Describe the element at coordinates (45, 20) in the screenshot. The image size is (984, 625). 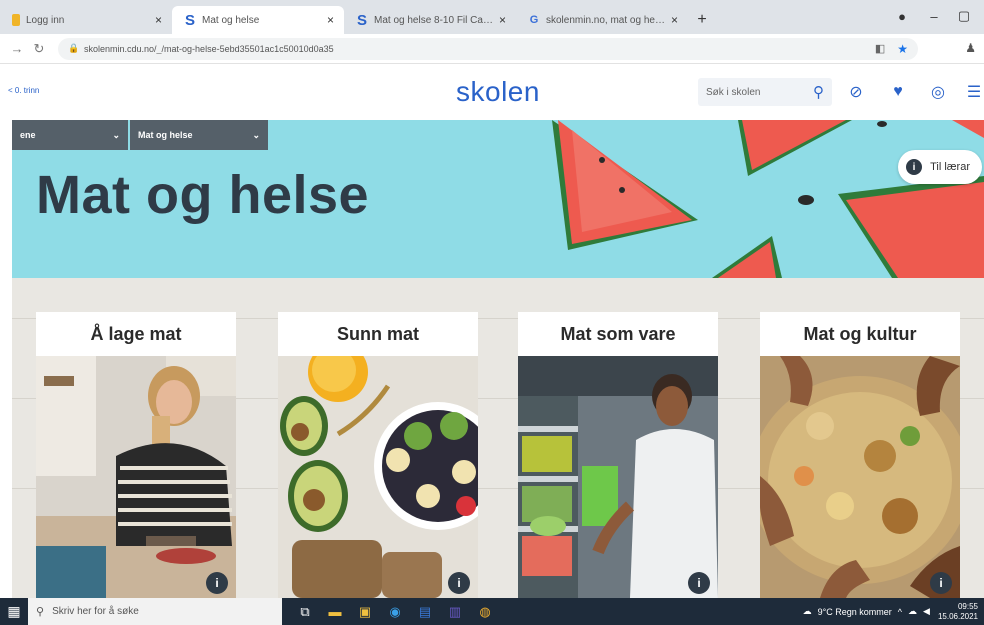
I see `tab-title: Logg inn` at that location.